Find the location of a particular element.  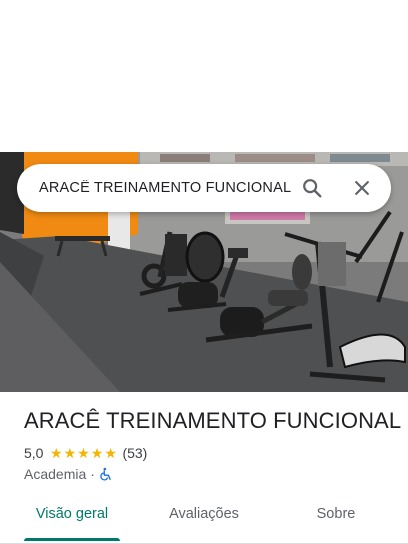

tab-reviews: Avaliações is located at coordinates (204, 514).